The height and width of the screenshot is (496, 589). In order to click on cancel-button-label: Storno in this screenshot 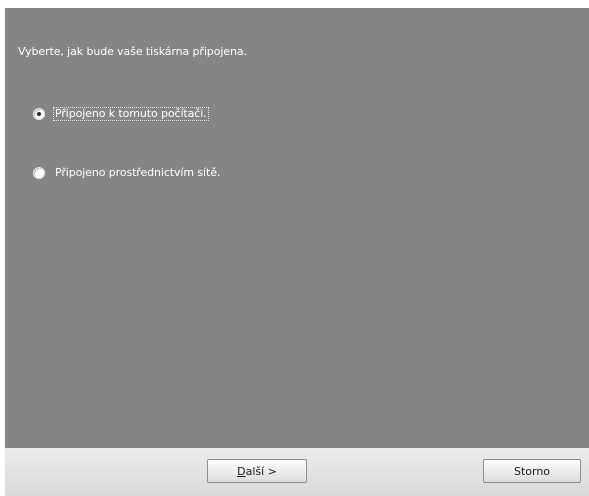, I will do `click(532, 471)`.